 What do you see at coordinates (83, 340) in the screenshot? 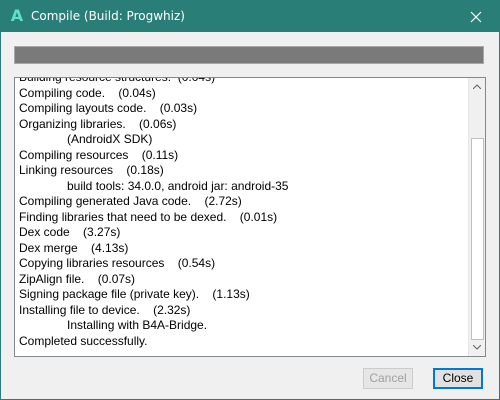
I see `log-line: Completed successfully.` at bounding box center [83, 340].